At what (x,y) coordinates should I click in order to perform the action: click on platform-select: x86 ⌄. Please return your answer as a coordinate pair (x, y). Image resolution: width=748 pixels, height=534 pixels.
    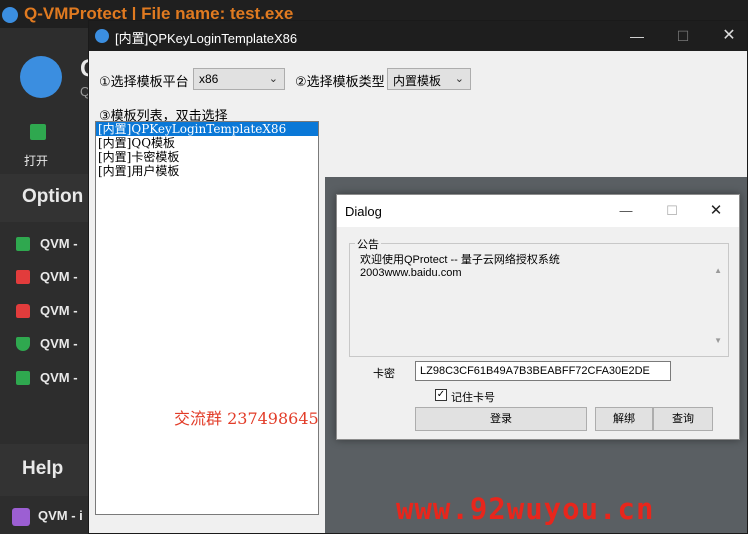
    Looking at the image, I should click on (239, 79).